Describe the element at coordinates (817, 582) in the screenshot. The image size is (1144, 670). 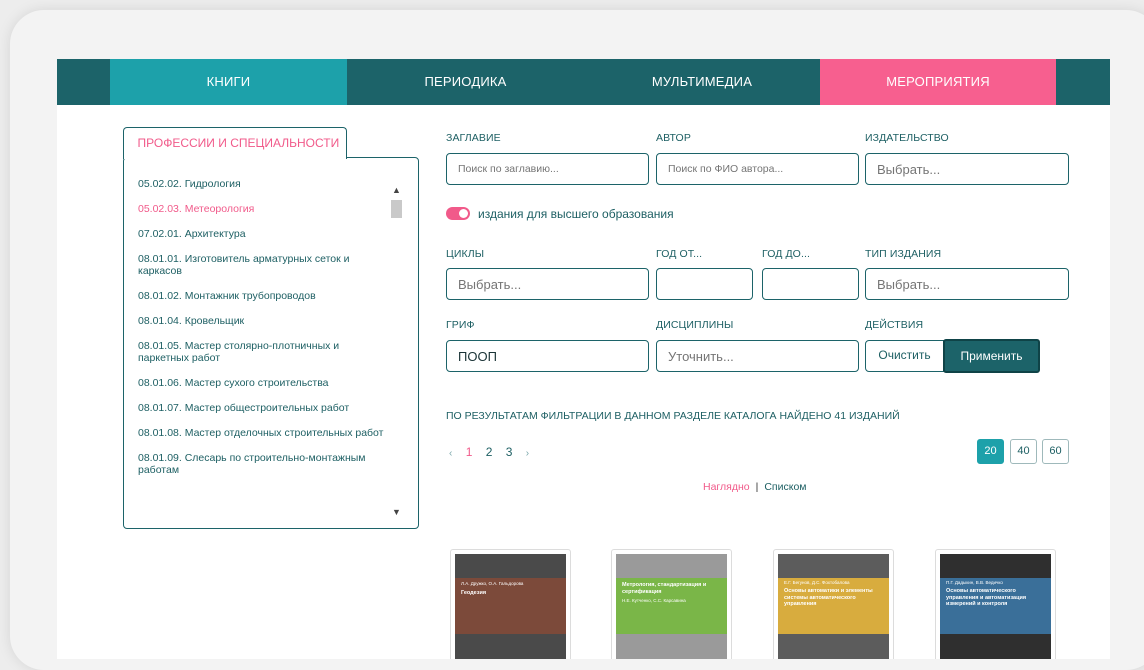
I see `book-authors: Е.Г. Бегунов, Д.С. Фохтобалова` at that location.